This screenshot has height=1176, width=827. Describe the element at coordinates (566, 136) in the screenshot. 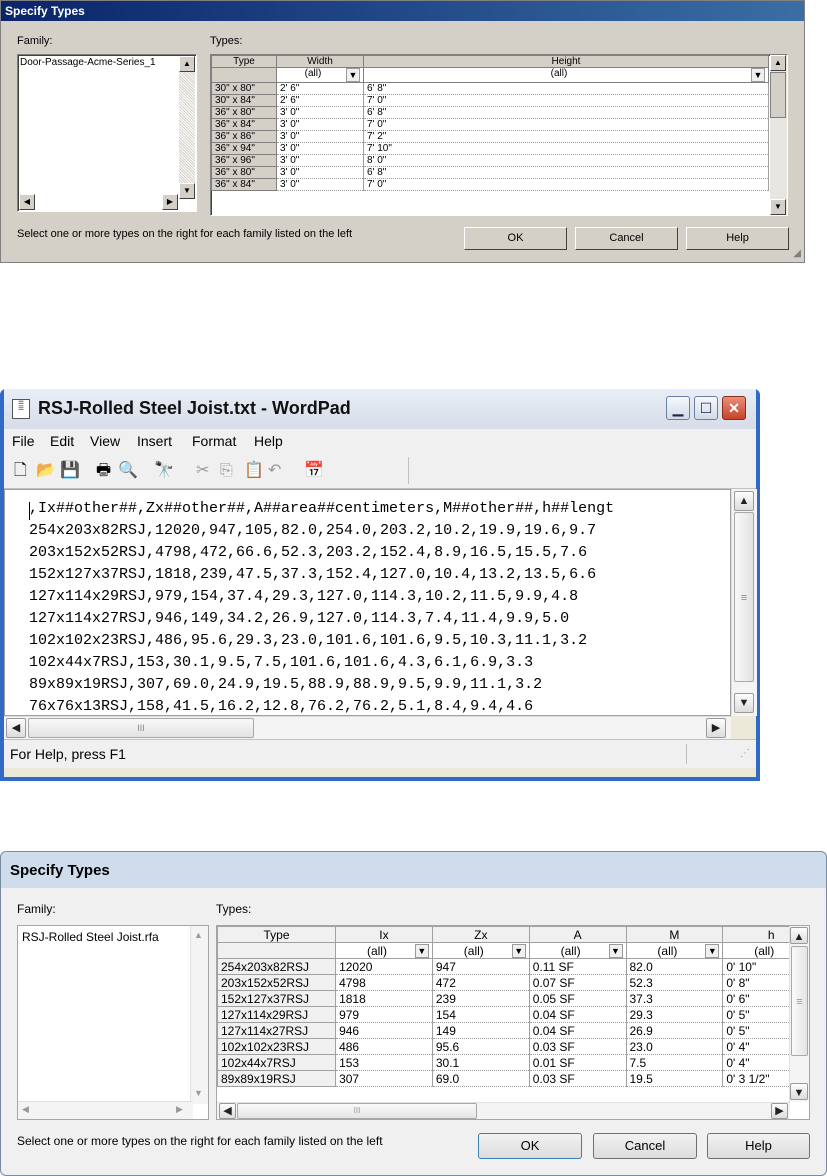

I see `table-cell: 7' 2"` at that location.